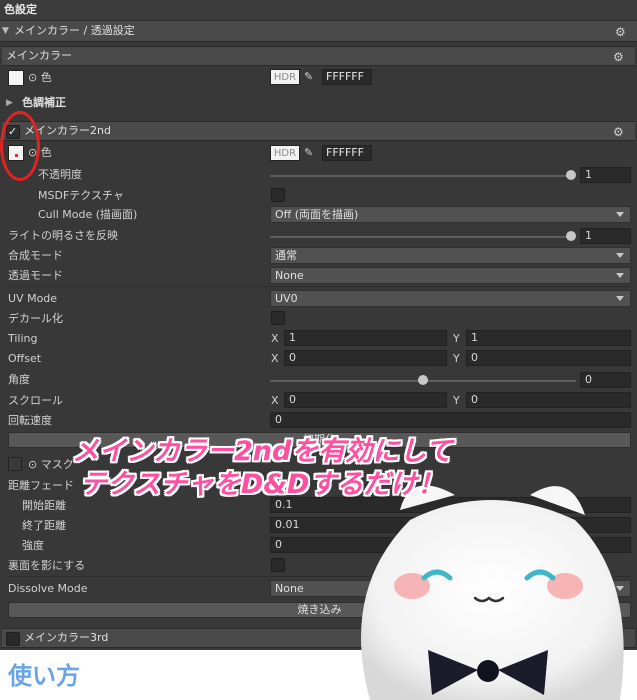 This screenshot has height=700, width=637. What do you see at coordinates (262, 451) in the screenshot?
I see `annotation-line-1: メインカラー2ndを有効にして` at bounding box center [262, 451].